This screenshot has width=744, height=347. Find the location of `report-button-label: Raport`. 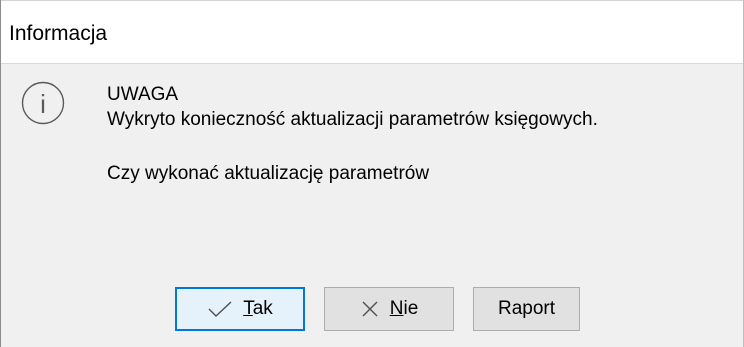

report-button-label: Raport is located at coordinates (526, 308).